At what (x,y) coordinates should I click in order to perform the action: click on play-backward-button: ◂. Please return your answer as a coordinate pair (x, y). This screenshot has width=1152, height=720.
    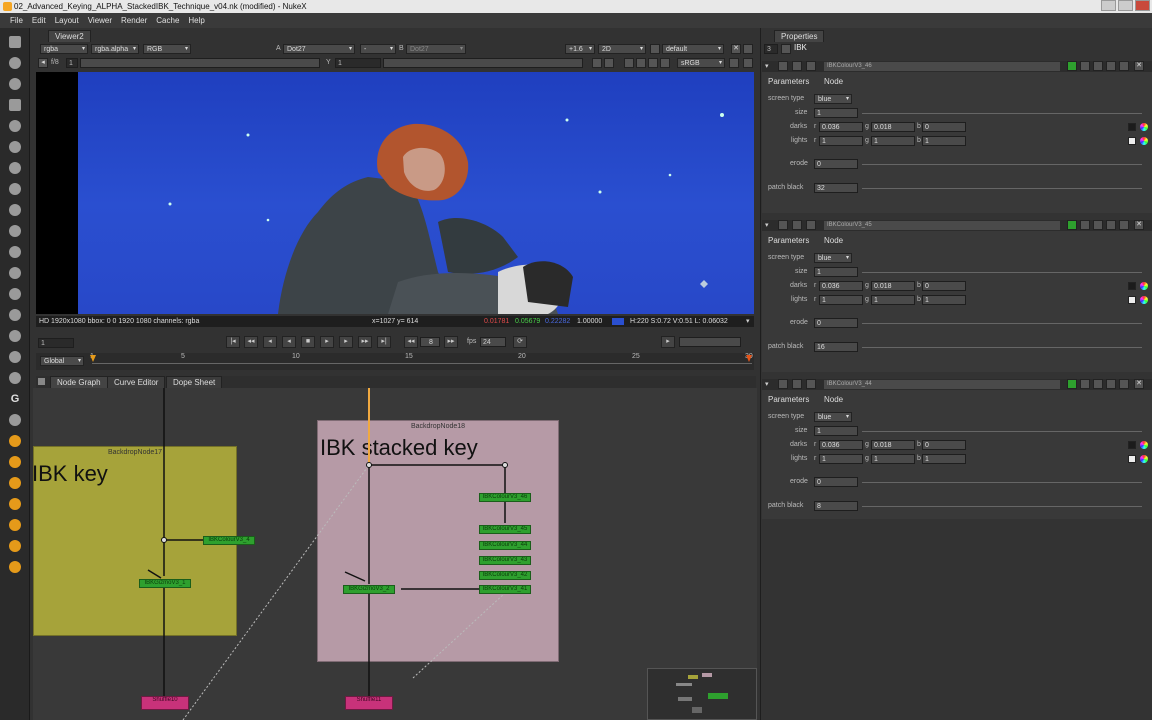
    Looking at the image, I should click on (289, 342).